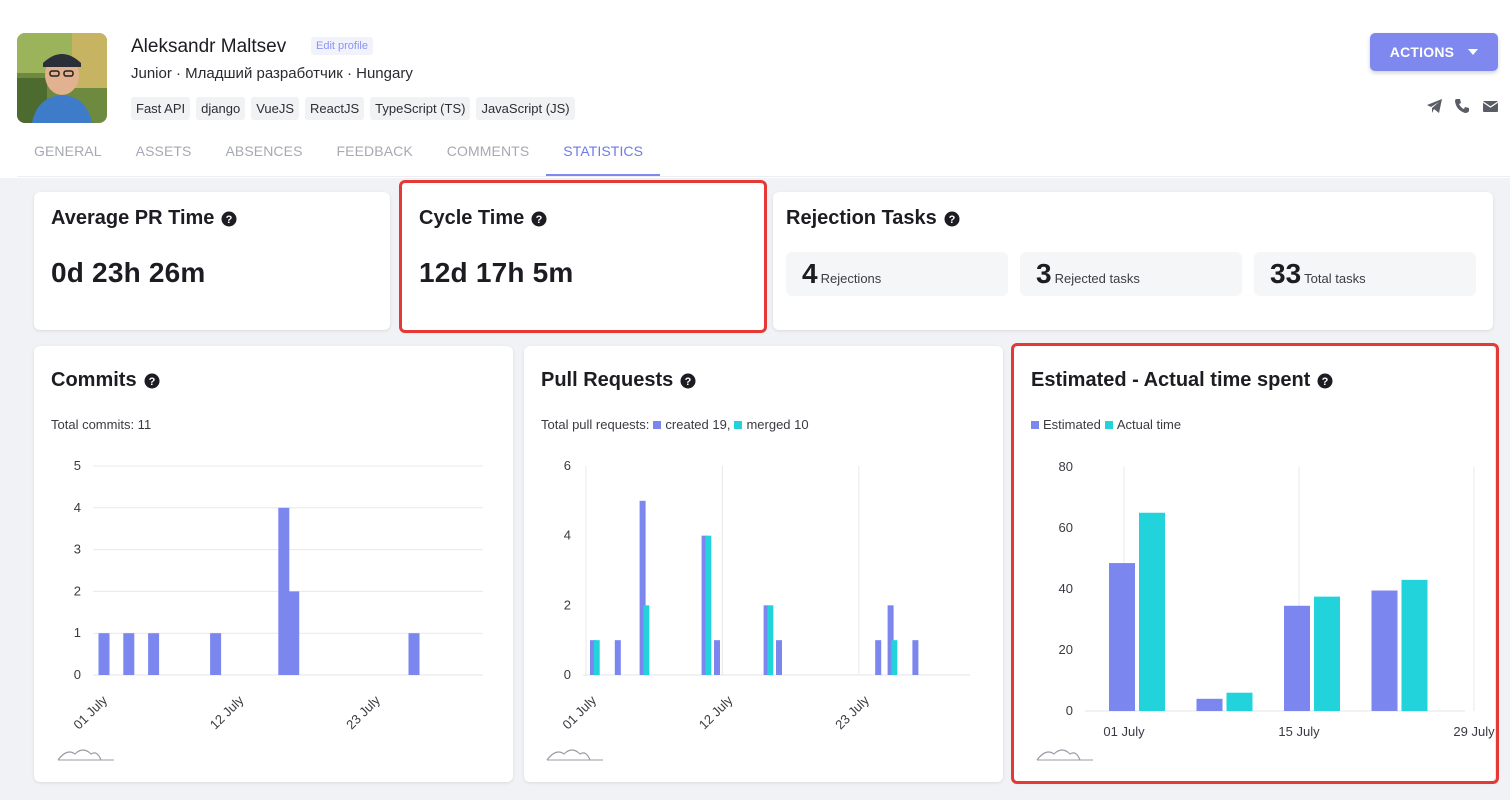 The image size is (1510, 800). I want to click on x-tick-label: 01 July, so click(1124, 731).